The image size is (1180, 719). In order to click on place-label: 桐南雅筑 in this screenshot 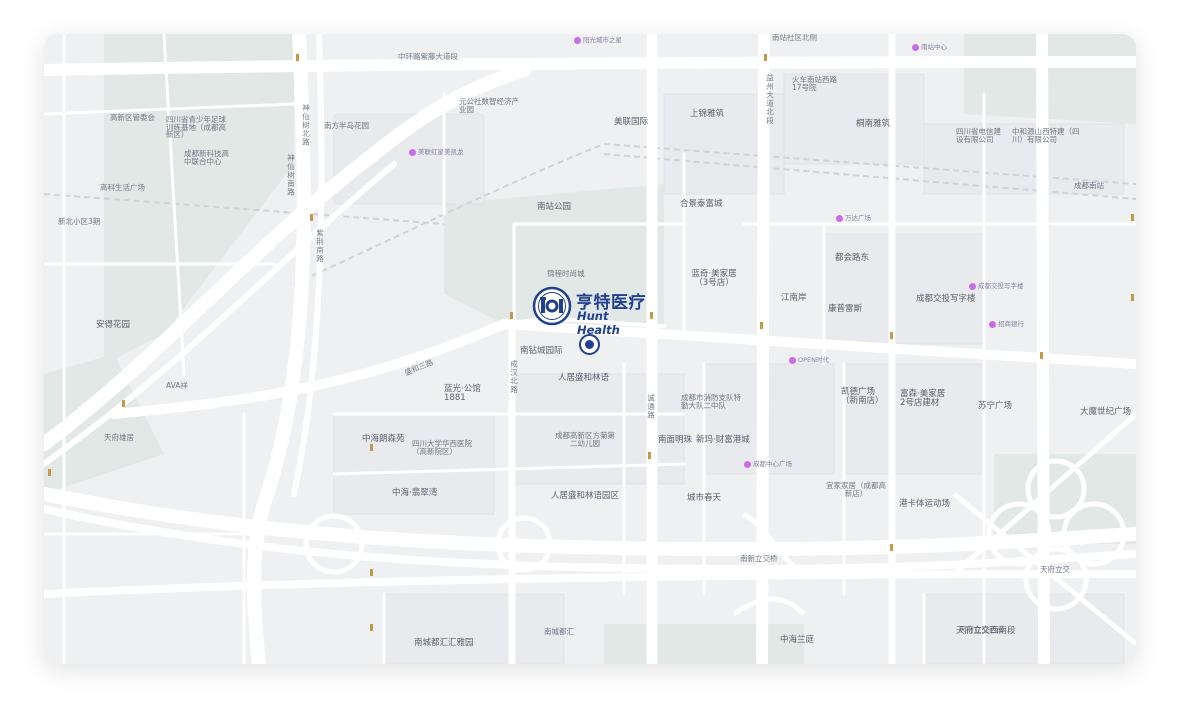, I will do `click(873, 124)`.